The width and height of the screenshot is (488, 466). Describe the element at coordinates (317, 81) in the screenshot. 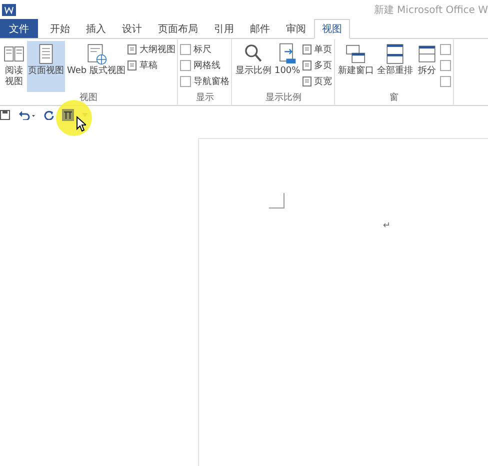

I see `ribbon-button: 页宽` at that location.